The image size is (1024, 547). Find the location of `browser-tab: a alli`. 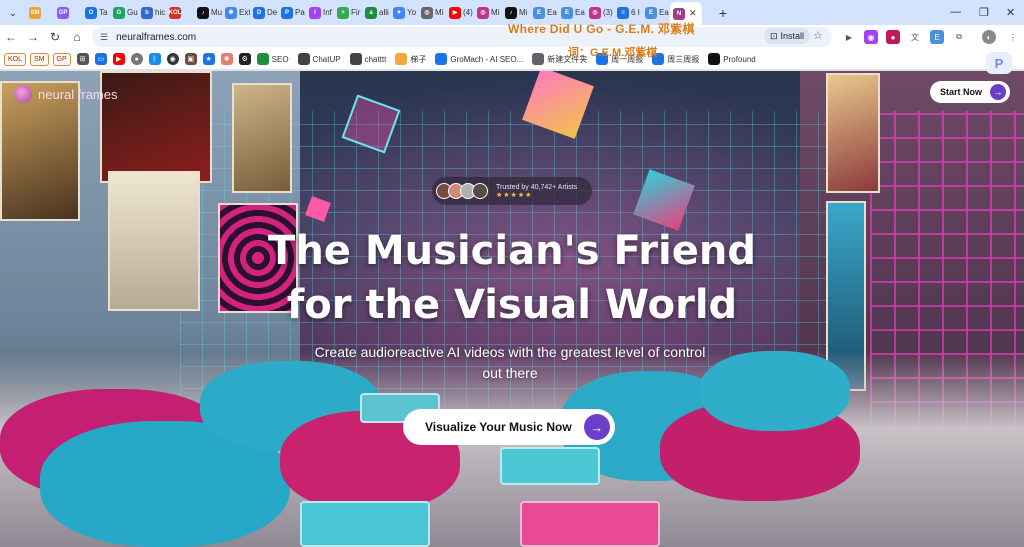

browser-tab: a alli is located at coordinates (376, 13).